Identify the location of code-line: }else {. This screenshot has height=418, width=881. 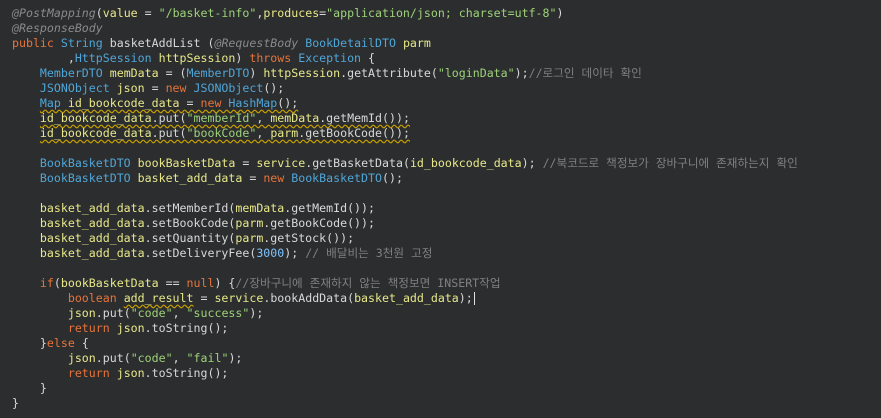
(50, 343).